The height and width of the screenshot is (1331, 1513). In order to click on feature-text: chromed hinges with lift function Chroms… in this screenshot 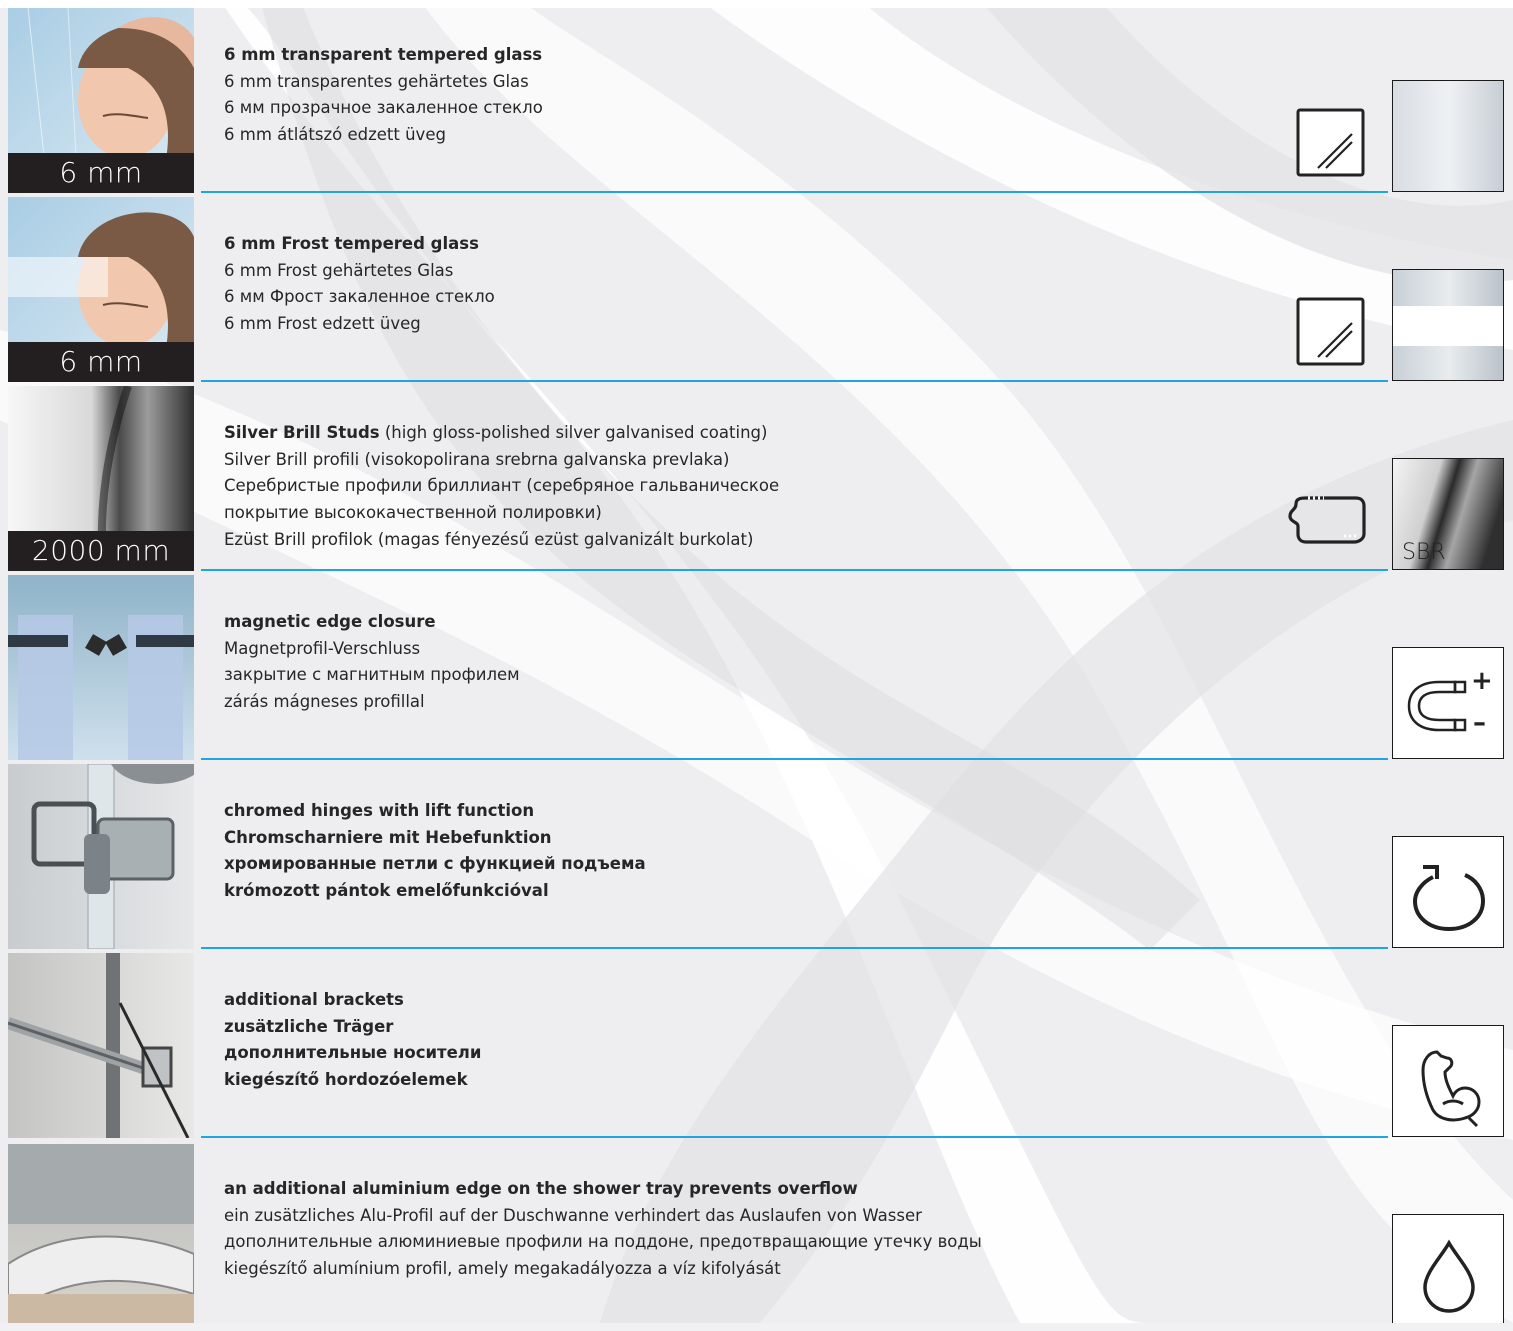, I will do `click(435, 851)`.